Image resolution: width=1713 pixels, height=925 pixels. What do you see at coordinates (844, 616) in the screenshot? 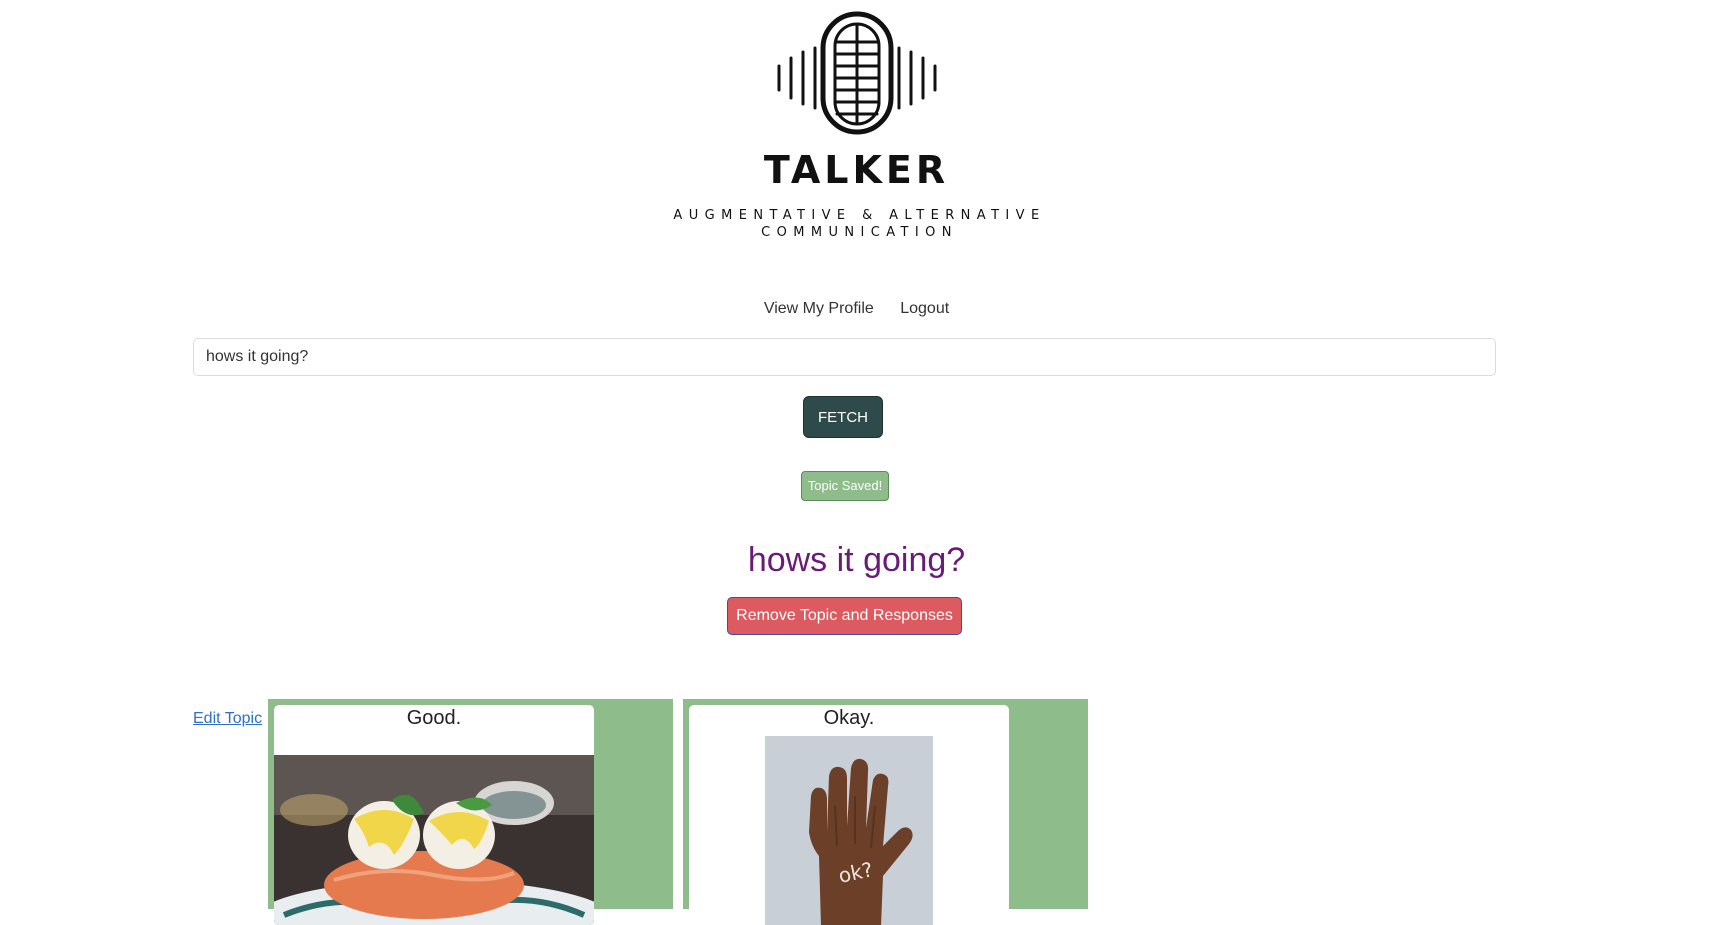
I see `remove-topic-button: Remove Topic and Responses` at bounding box center [844, 616].